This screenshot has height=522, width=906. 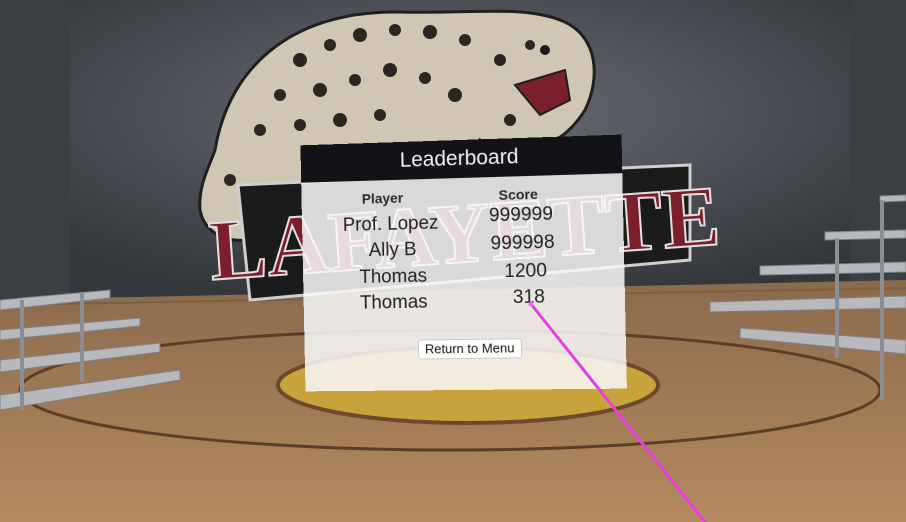 What do you see at coordinates (392, 250) in the screenshot?
I see `row-2-player: Ally B` at bounding box center [392, 250].